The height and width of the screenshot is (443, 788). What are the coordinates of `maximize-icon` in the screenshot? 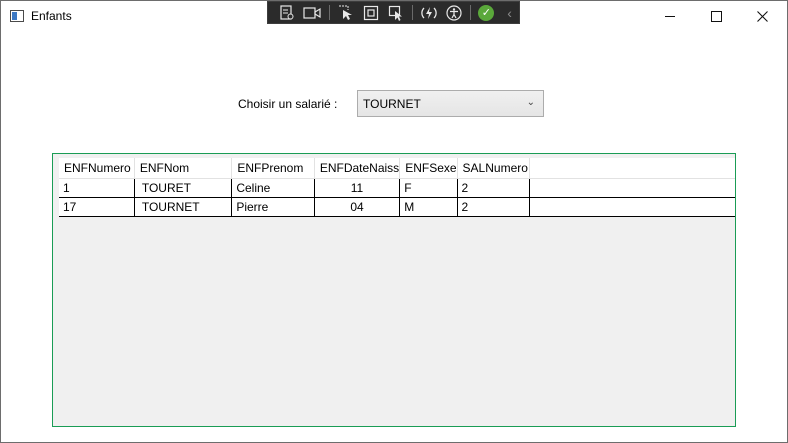 It's located at (716, 16).